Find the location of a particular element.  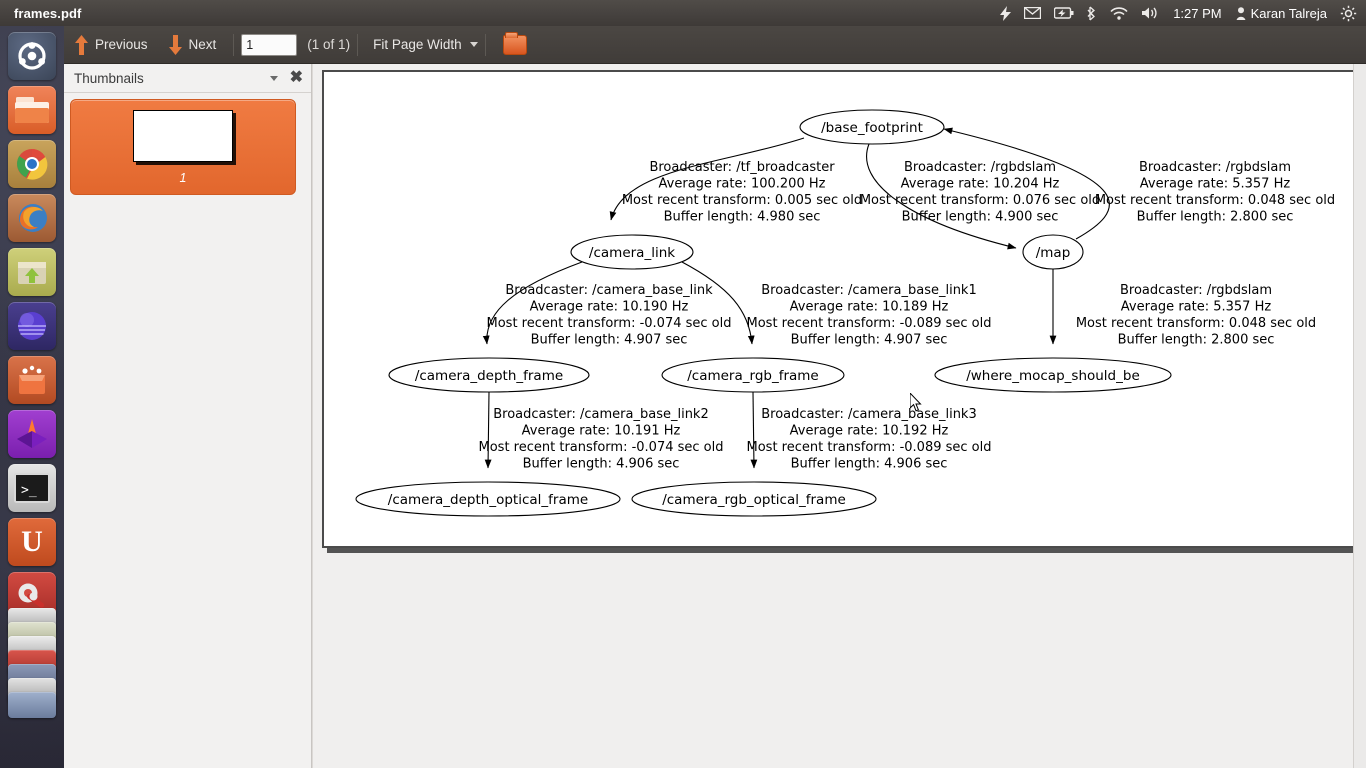

arrow-up-icon is located at coordinates (81, 44).